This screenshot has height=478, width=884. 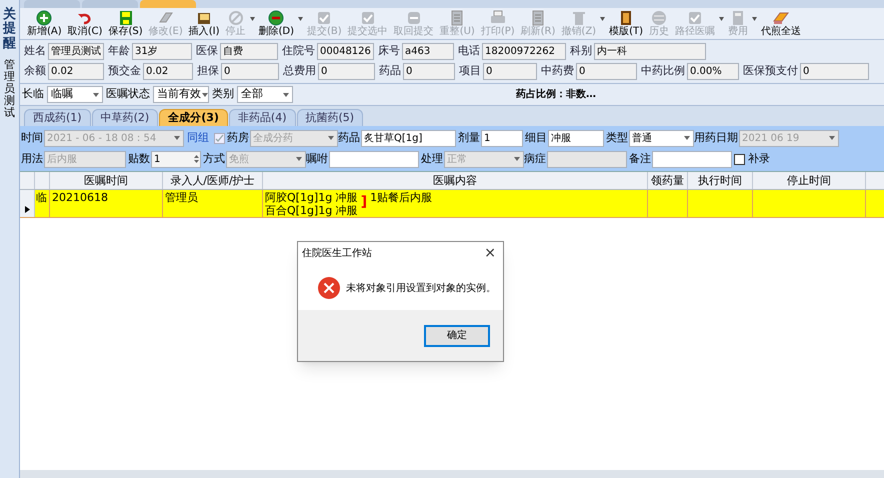 I want to click on select-field: 普通, so click(x=661, y=138).